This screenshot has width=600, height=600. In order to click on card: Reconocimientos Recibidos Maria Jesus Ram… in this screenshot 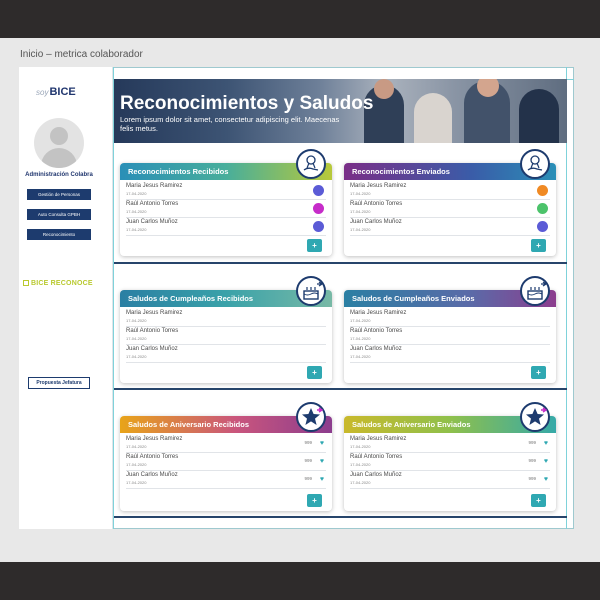, I will do `click(226, 202)`.